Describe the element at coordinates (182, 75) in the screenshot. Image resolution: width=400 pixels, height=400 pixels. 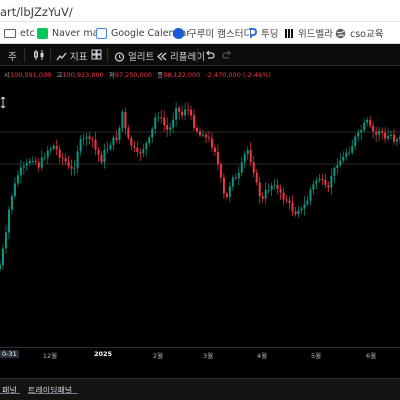
I see `close-value: 98,122,000` at that location.